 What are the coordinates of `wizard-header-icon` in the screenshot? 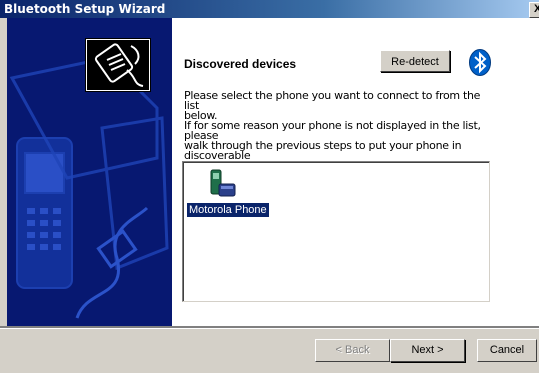 It's located at (118, 65).